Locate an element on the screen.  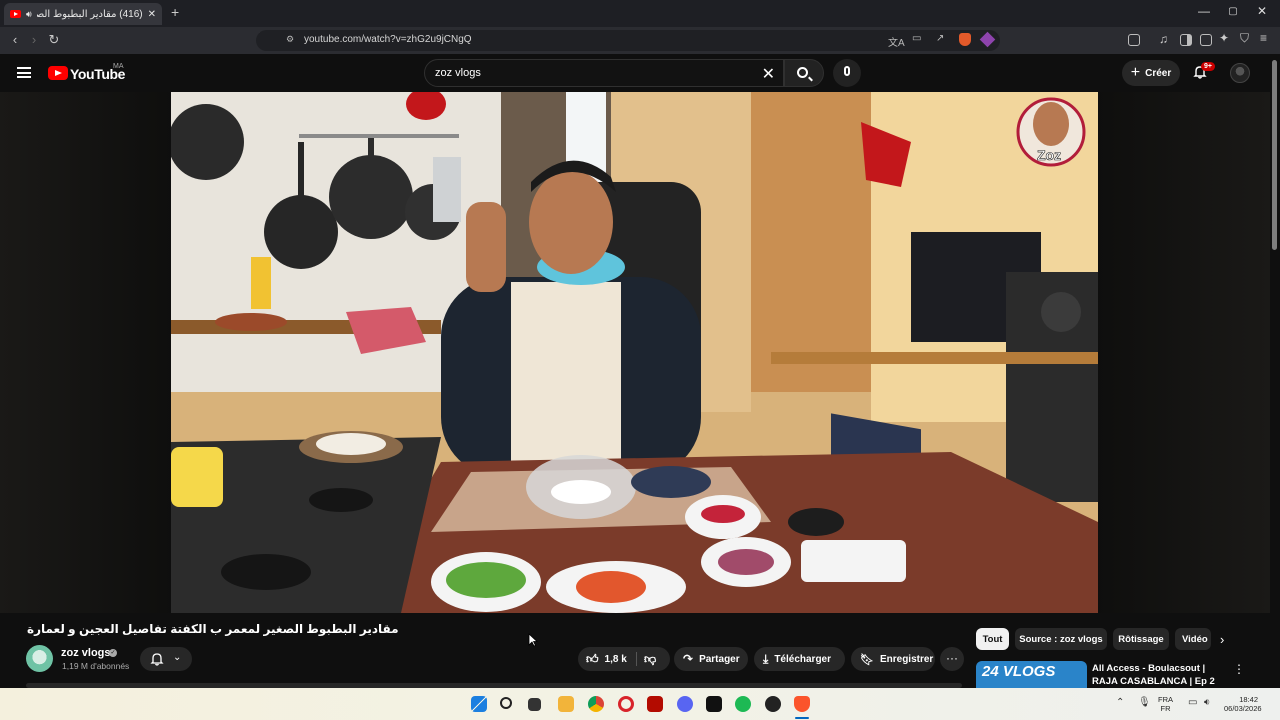
discord-icon is located at coordinates (685, 704).